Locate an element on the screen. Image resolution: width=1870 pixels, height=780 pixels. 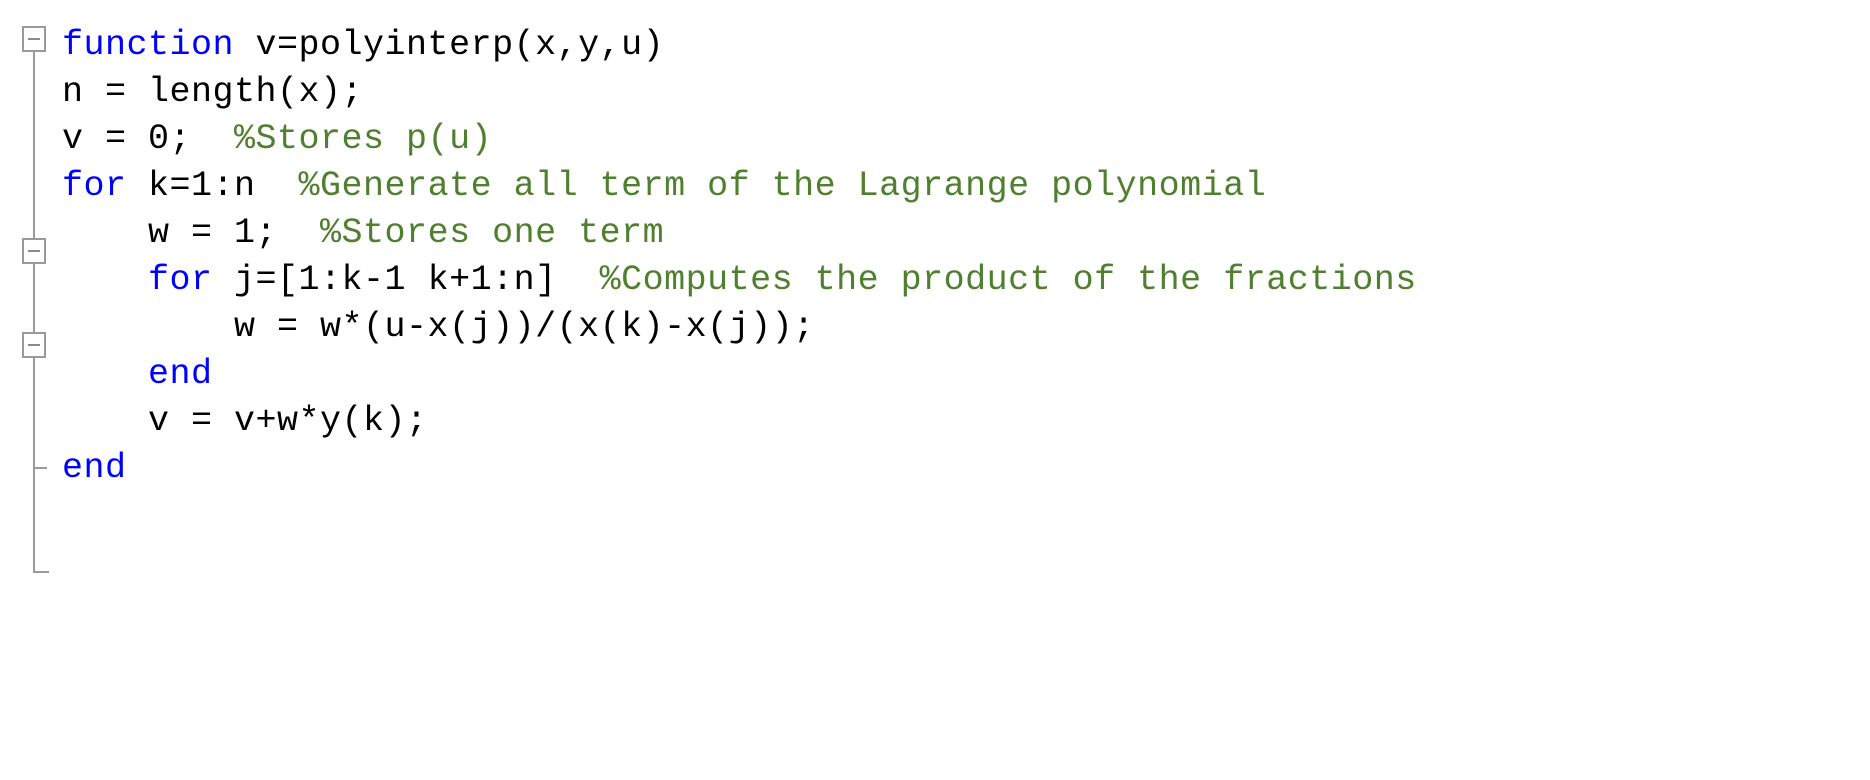
code-token-plain: v = 0; is located at coordinates (148, 139).